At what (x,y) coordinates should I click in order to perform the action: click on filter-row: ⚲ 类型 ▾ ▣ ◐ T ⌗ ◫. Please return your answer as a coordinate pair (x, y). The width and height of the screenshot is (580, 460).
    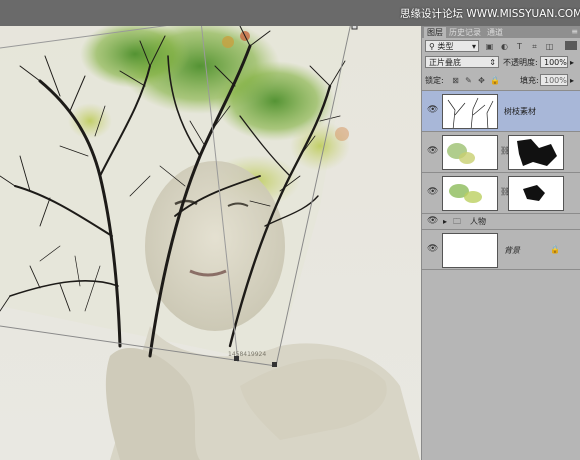
    Looking at the image, I should click on (501, 46).